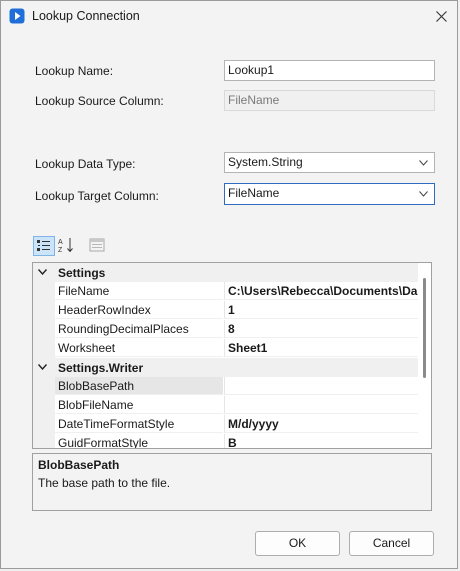  Describe the element at coordinates (226, 272) in the screenshot. I see `category-row-settings: Settings` at that location.